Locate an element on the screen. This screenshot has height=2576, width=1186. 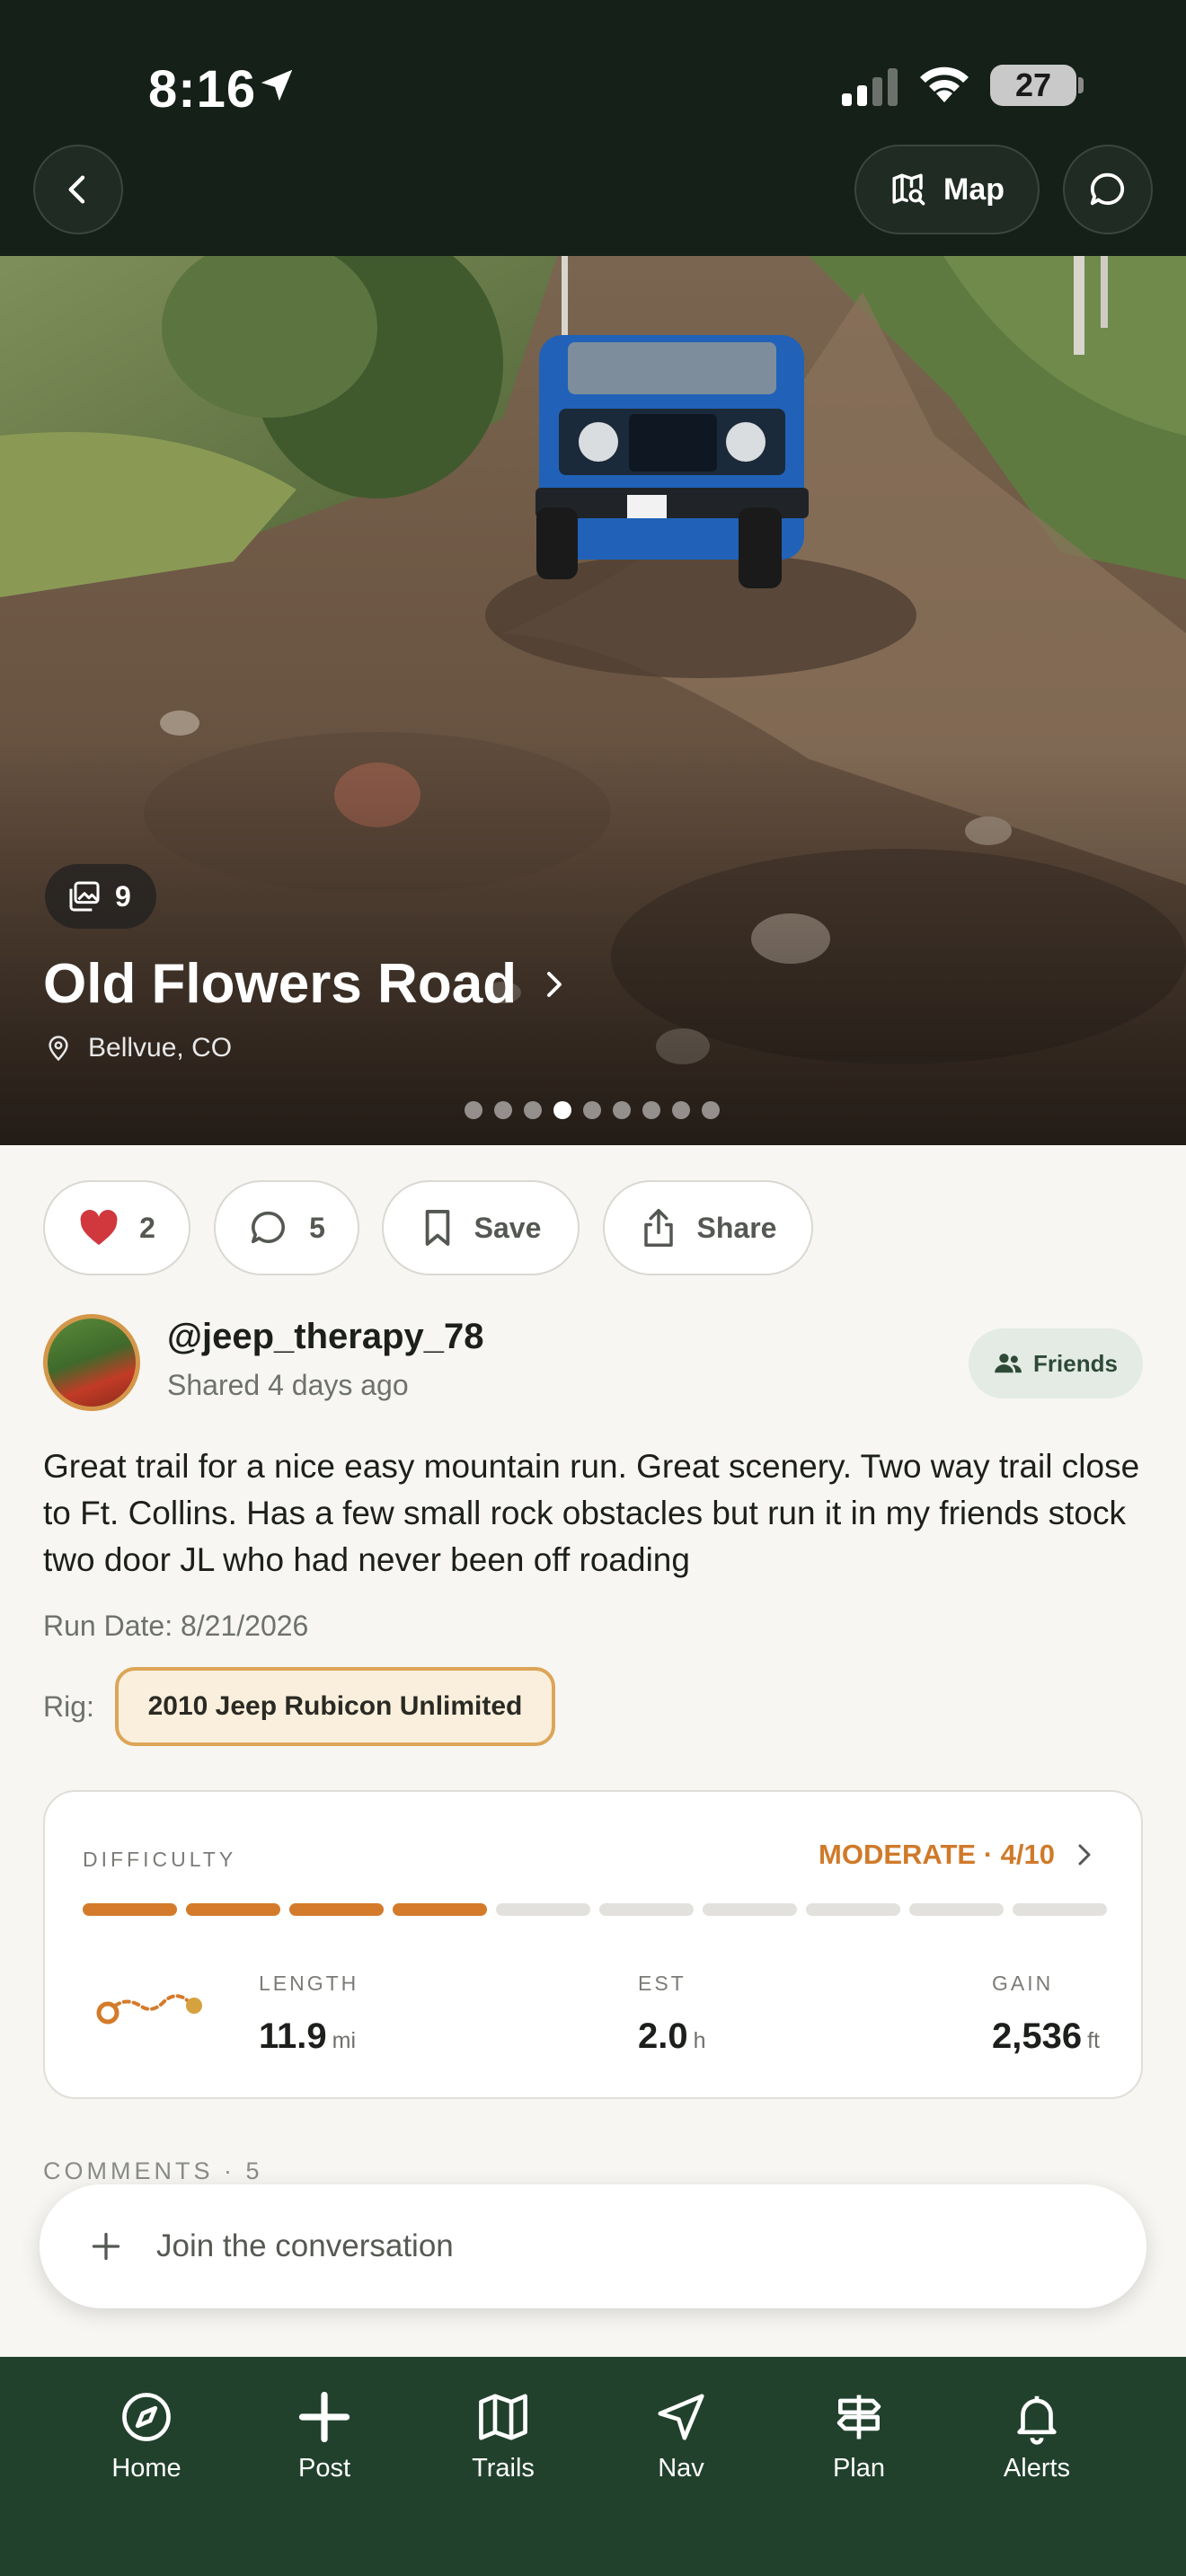
length-stat: 11.9 mi is located at coordinates (307, 2036).